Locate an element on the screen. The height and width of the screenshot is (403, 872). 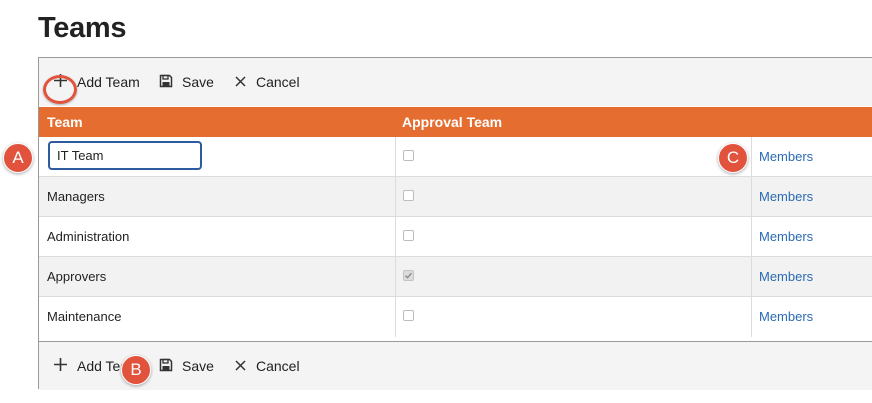
page-title: Teams is located at coordinates (82, 28).